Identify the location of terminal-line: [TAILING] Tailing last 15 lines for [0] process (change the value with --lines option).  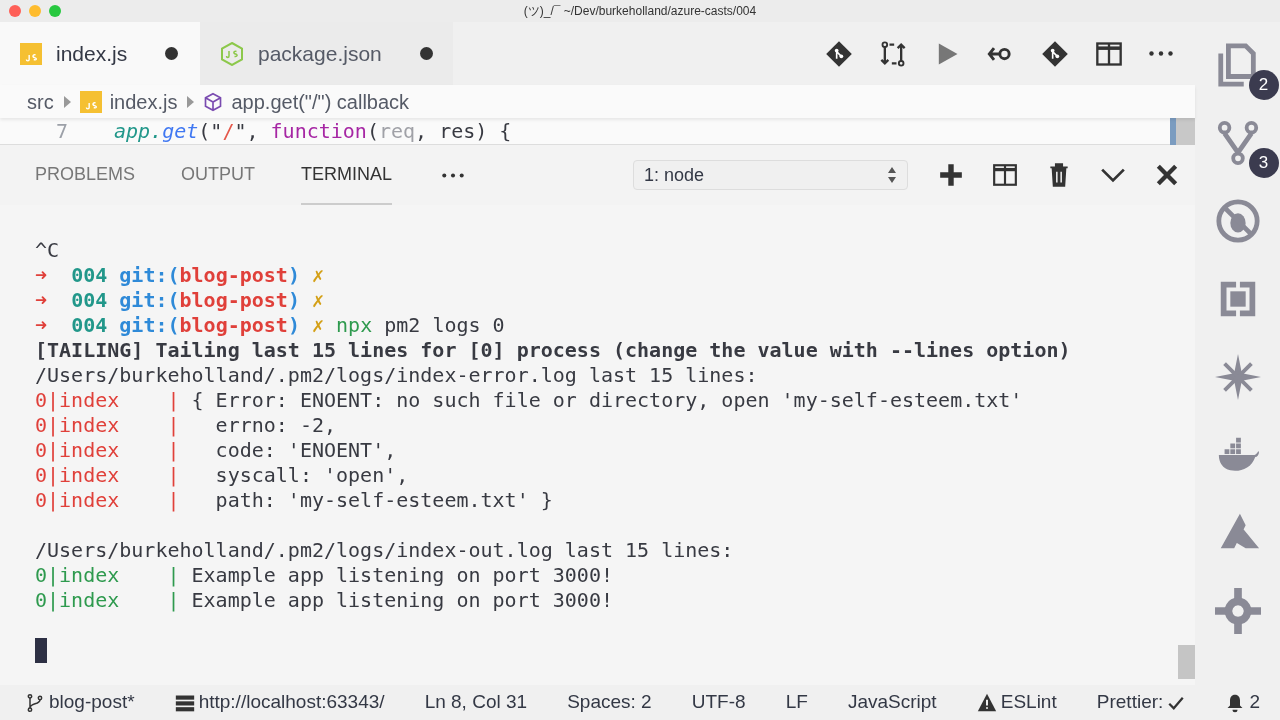
(553, 350).